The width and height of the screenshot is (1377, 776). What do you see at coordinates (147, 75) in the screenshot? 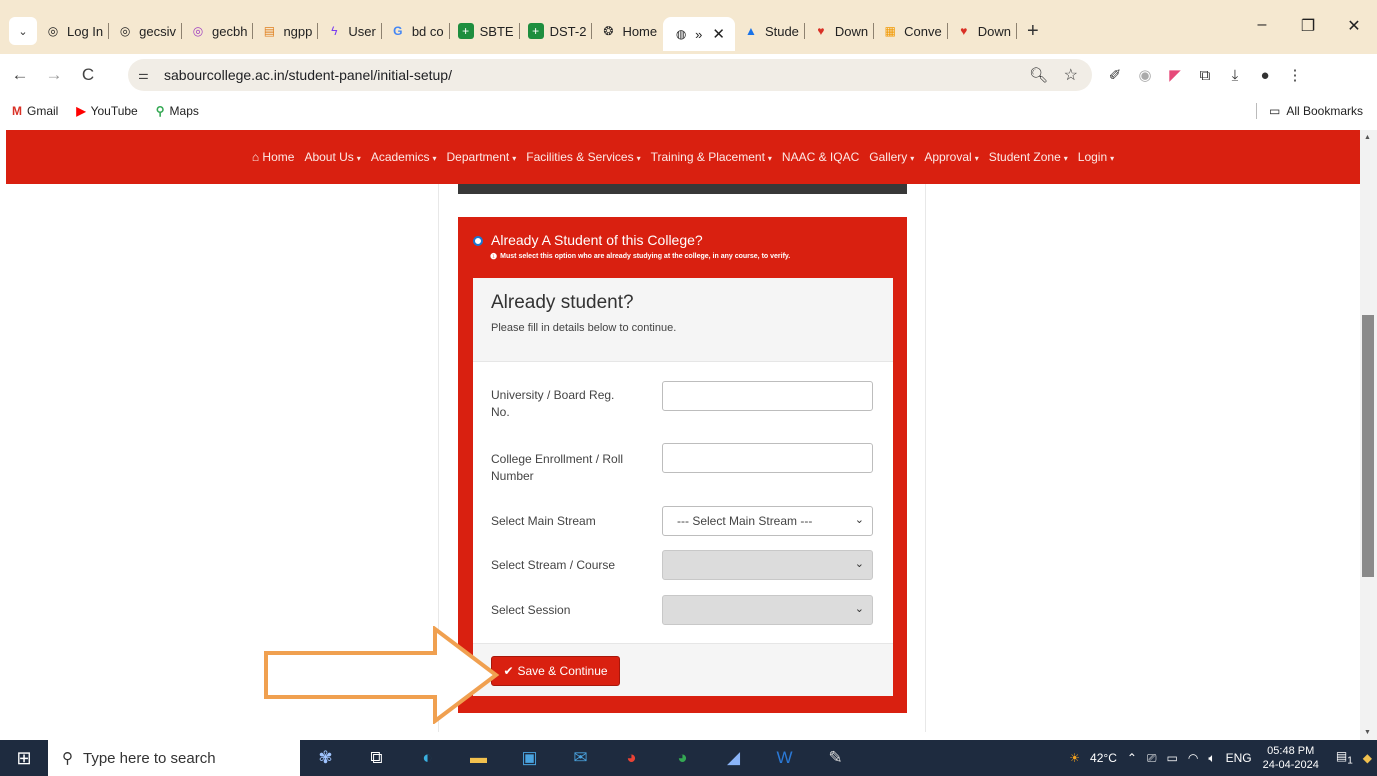
I see `site-info-icon: ⚌` at bounding box center [147, 75].